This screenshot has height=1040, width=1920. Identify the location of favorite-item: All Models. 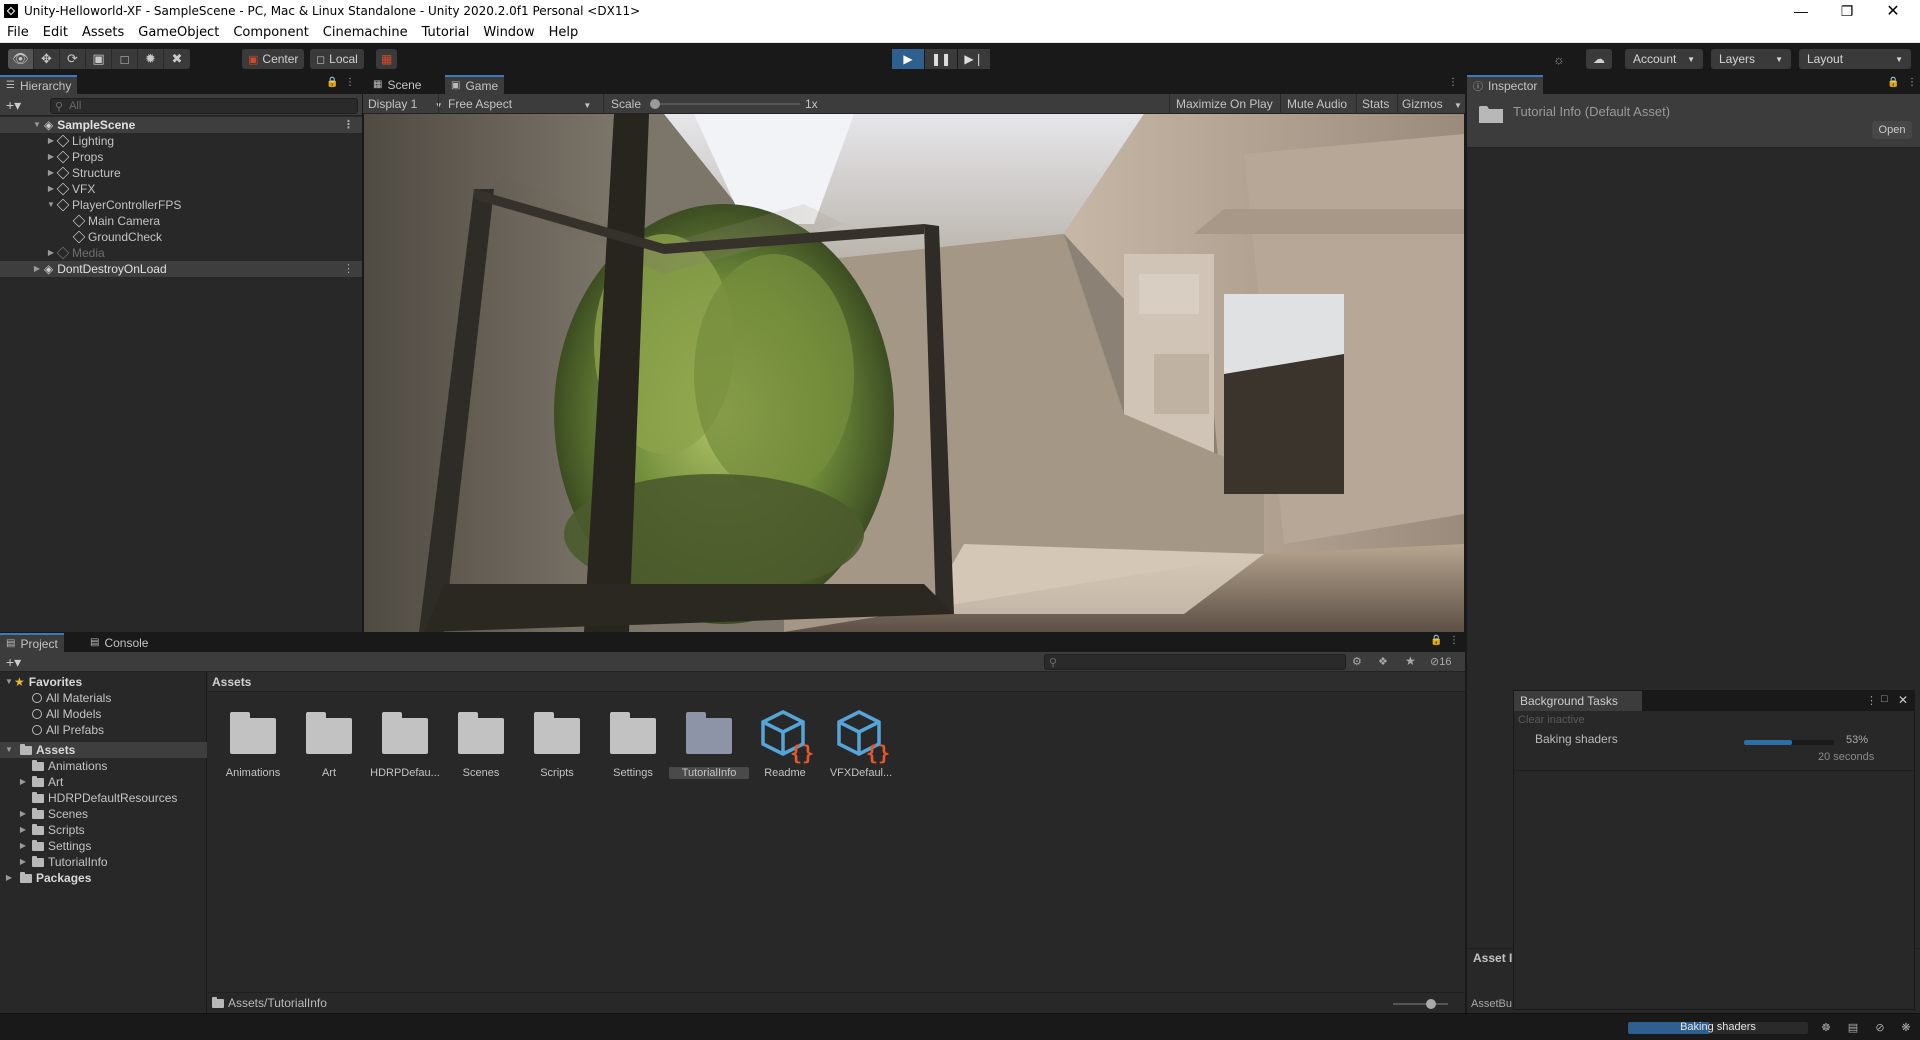
(103, 714).